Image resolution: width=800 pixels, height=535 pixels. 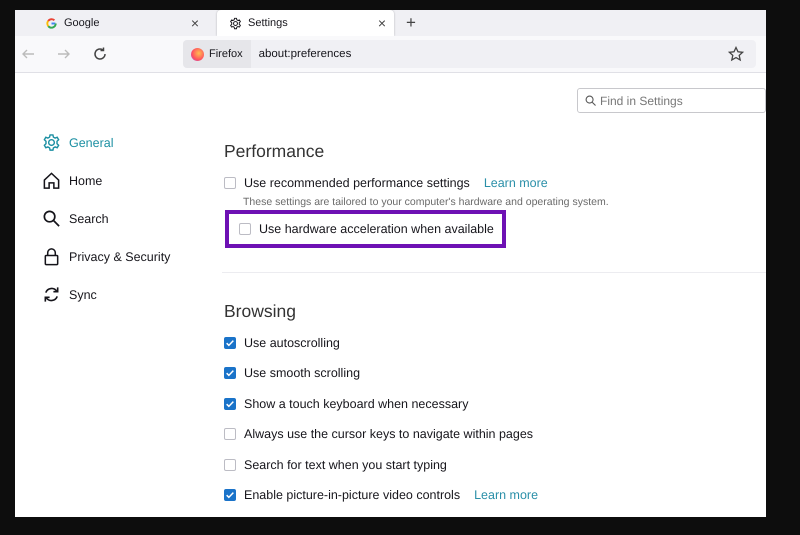 What do you see at coordinates (345, 465) in the screenshot?
I see `option-label: Search for text when you start typing` at bounding box center [345, 465].